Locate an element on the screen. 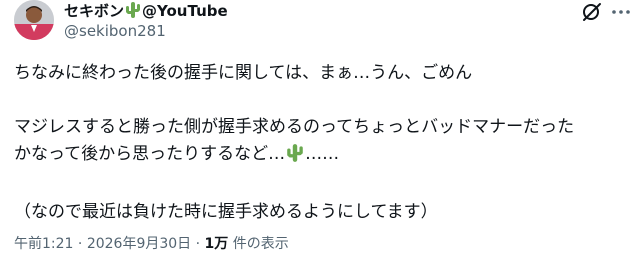  display-name-prefix: セキボン is located at coordinates (94, 11).